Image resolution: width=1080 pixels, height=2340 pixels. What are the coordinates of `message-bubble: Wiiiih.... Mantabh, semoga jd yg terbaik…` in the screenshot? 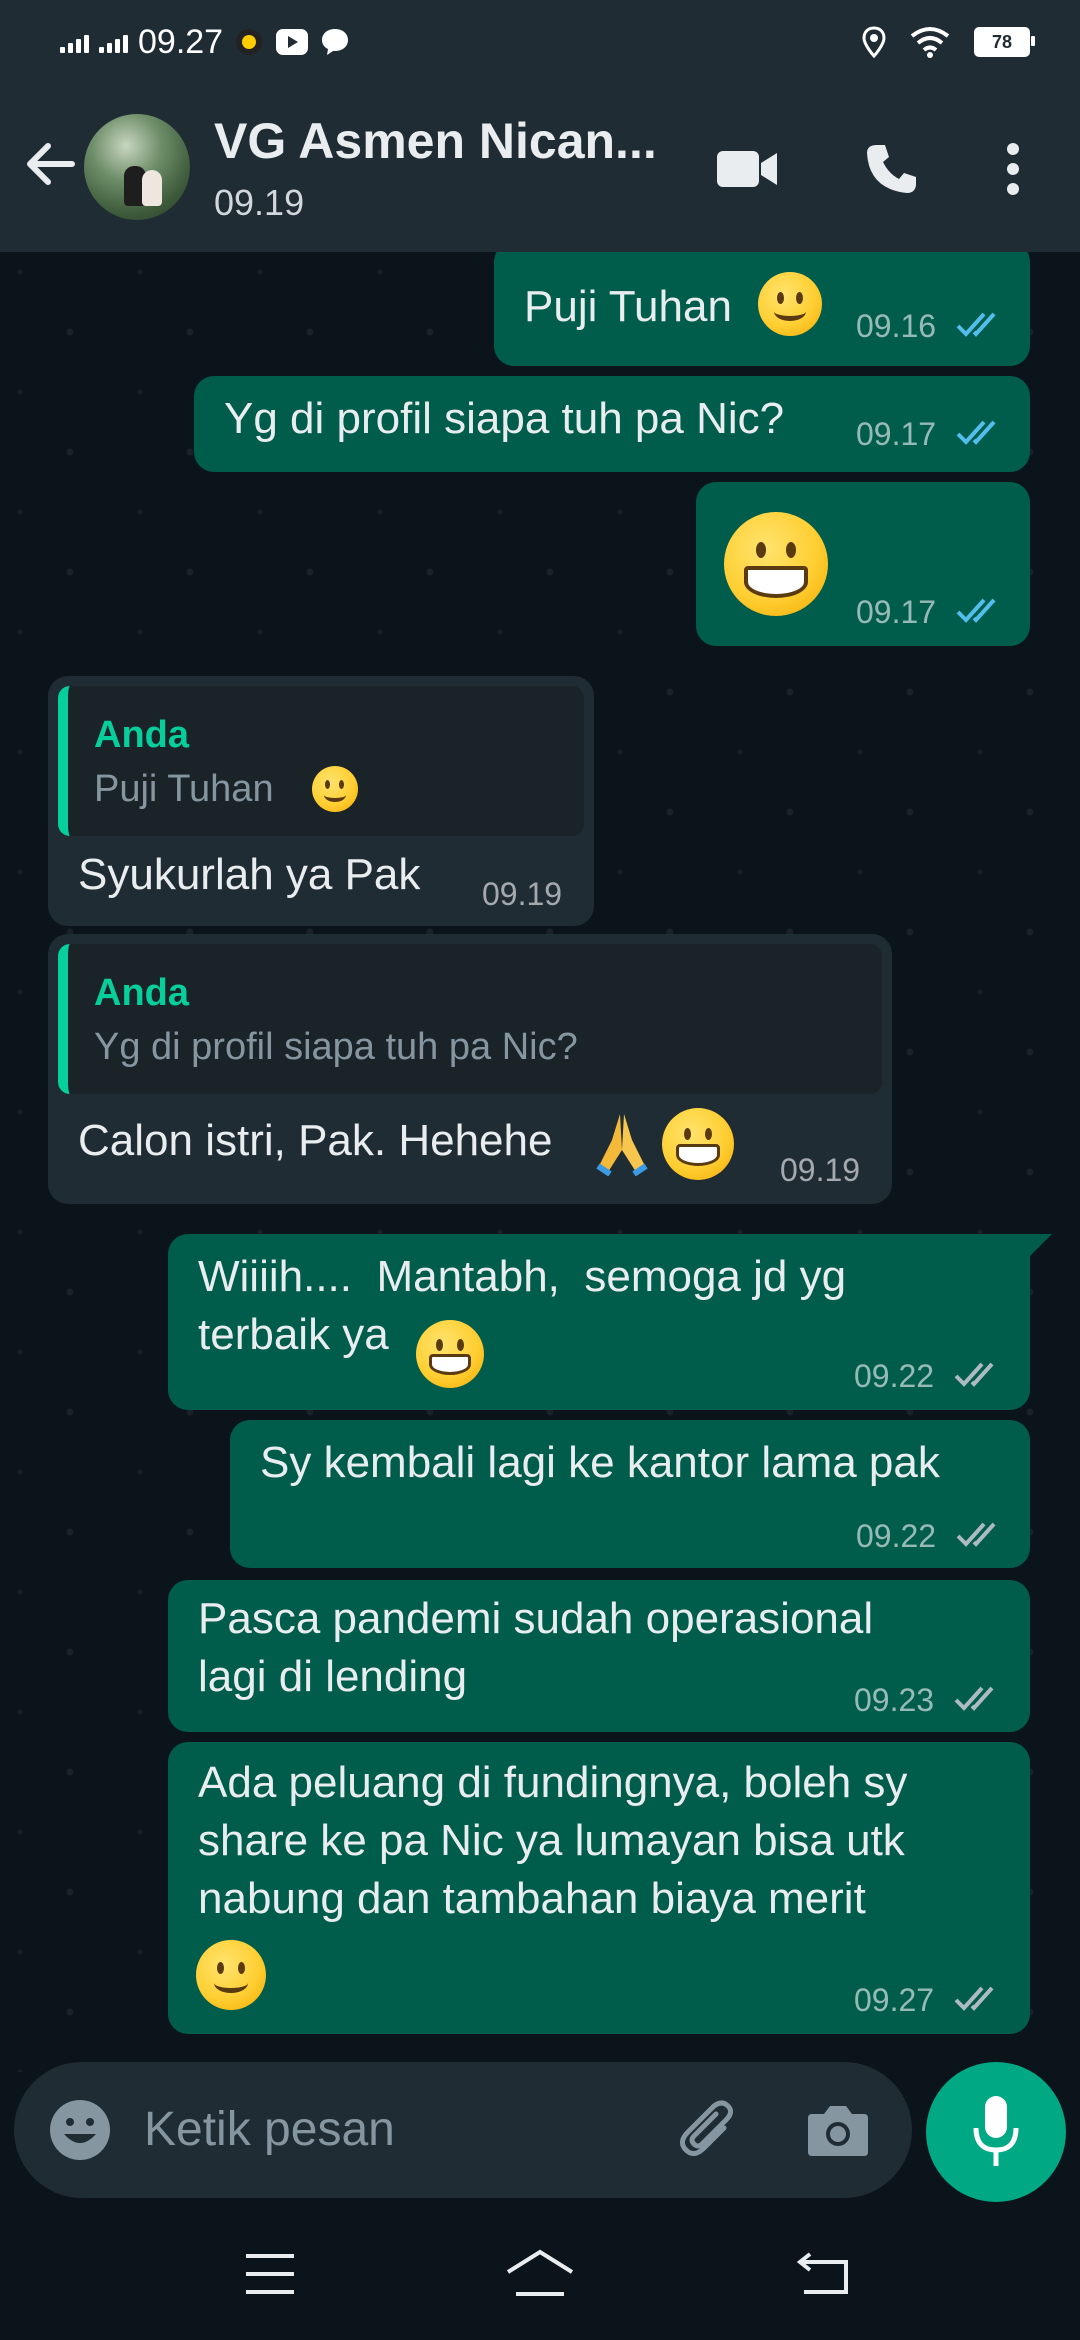 It's located at (599, 1322).